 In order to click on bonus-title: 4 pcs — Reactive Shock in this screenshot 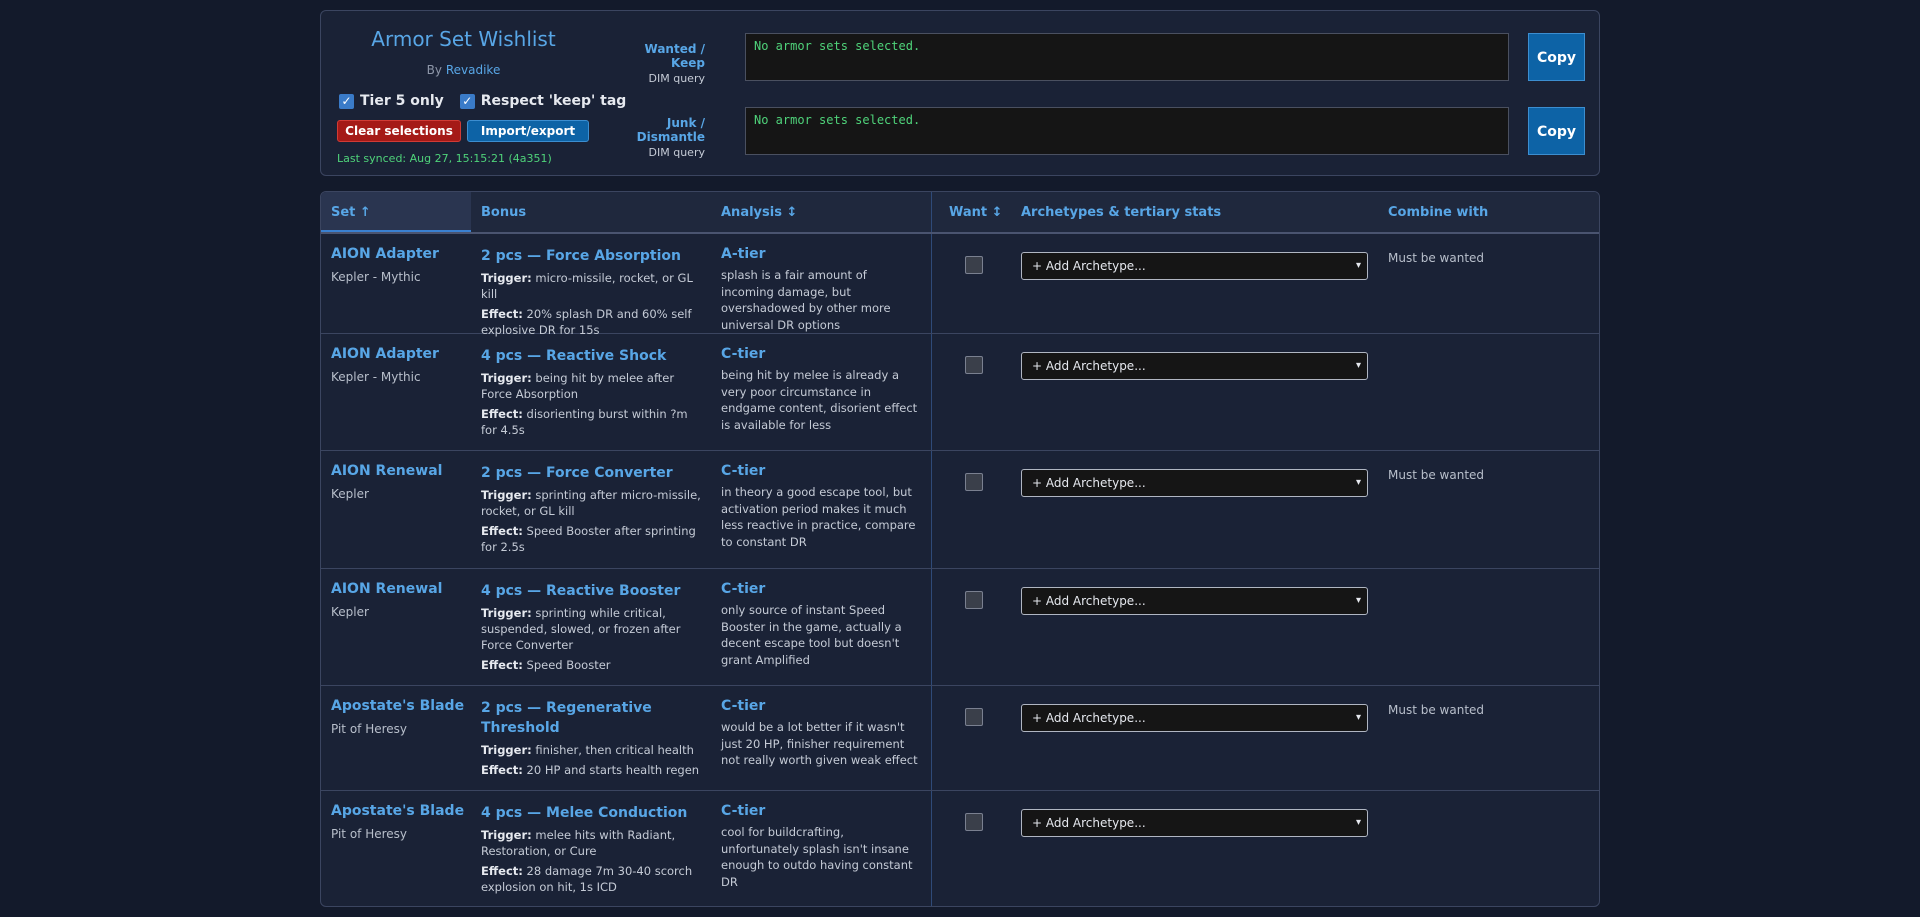, I will do `click(574, 356)`.